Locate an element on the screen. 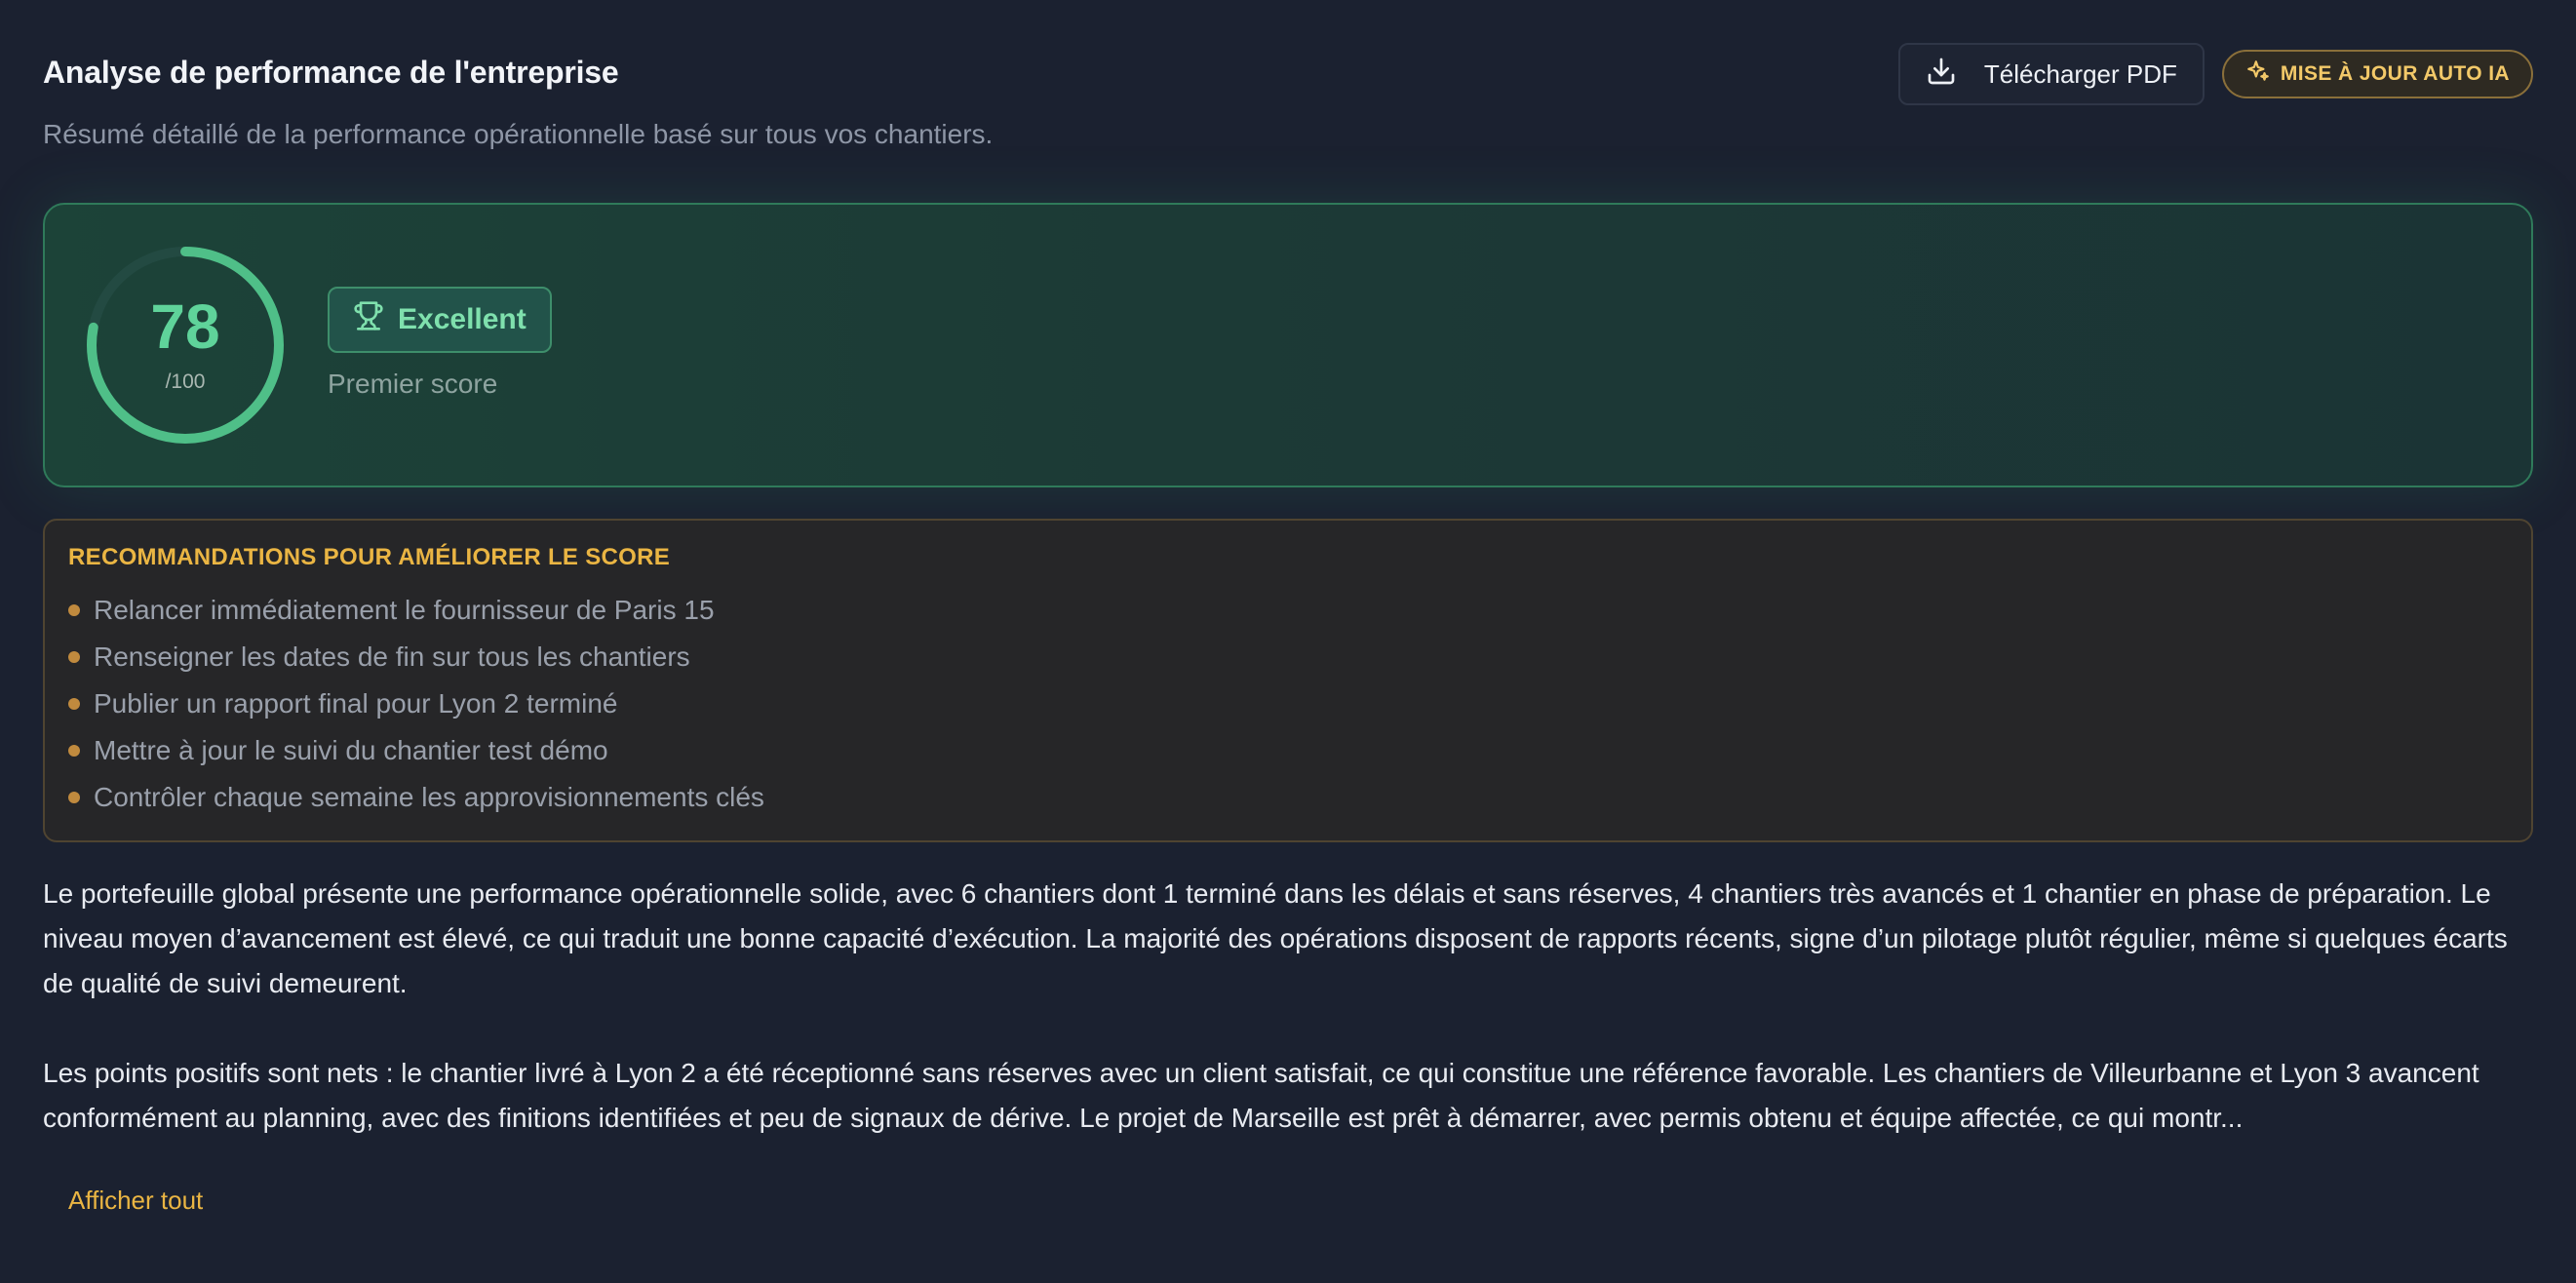 This screenshot has height=1283, width=2576. show-all-link: Afficher tout is located at coordinates (135, 1201).